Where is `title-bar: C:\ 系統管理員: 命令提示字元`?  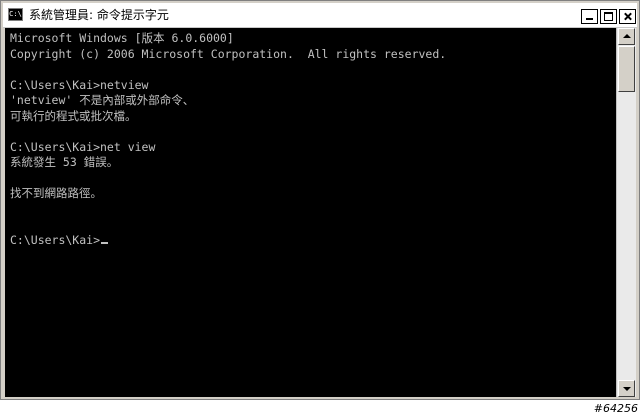
title-bar: C:\ 系統管理員: 命令提示字元 is located at coordinates (320, 15).